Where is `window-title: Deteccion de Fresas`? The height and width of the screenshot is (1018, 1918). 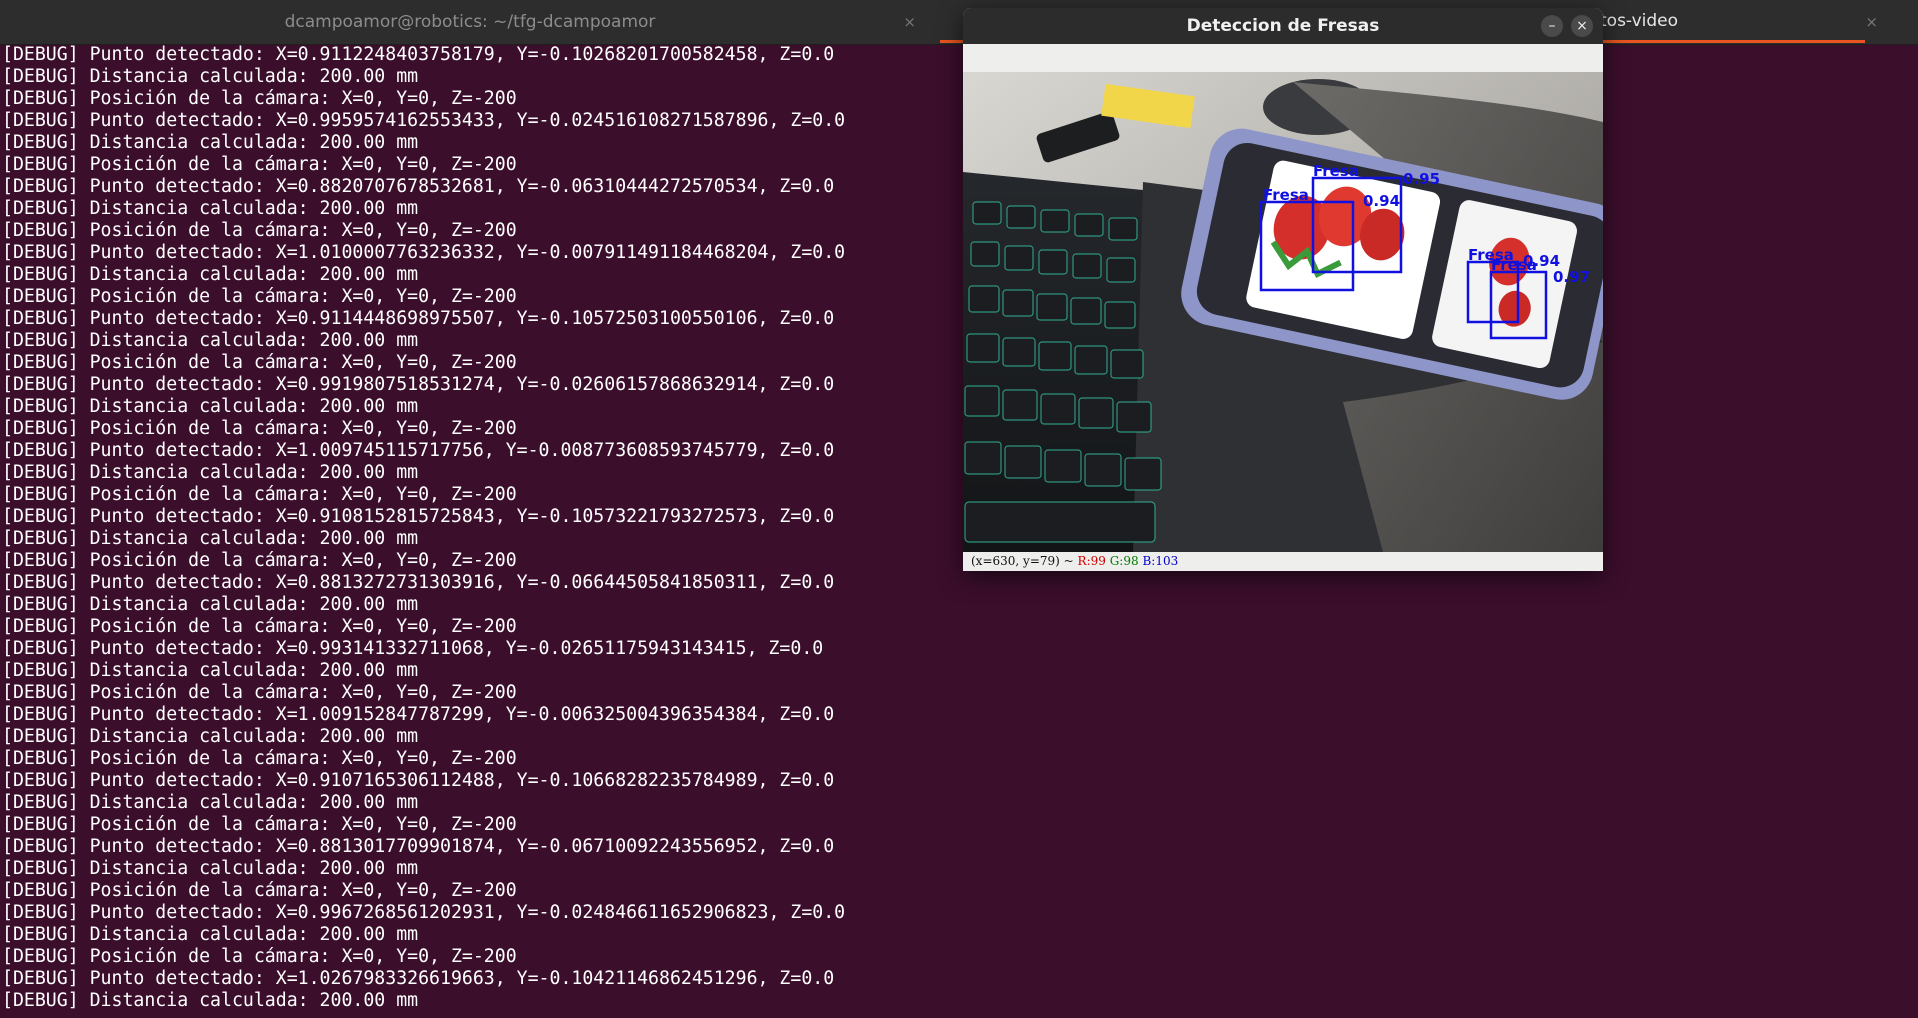 window-title: Deteccion de Fresas is located at coordinates (1283, 26).